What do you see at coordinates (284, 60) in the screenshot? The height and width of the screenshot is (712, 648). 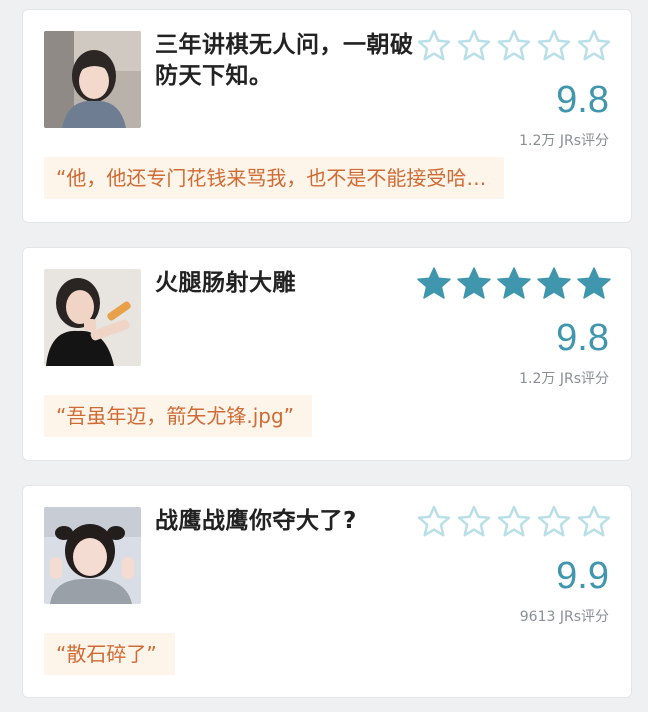 I see `card-title: 三年讲棋无人问，一朝破防天下知。` at bounding box center [284, 60].